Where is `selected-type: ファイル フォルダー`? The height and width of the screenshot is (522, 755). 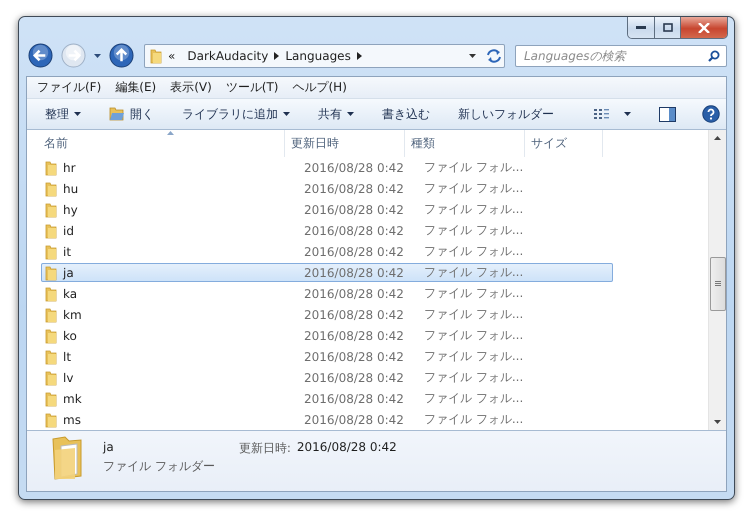 selected-type: ファイル フォルダー is located at coordinates (159, 466).